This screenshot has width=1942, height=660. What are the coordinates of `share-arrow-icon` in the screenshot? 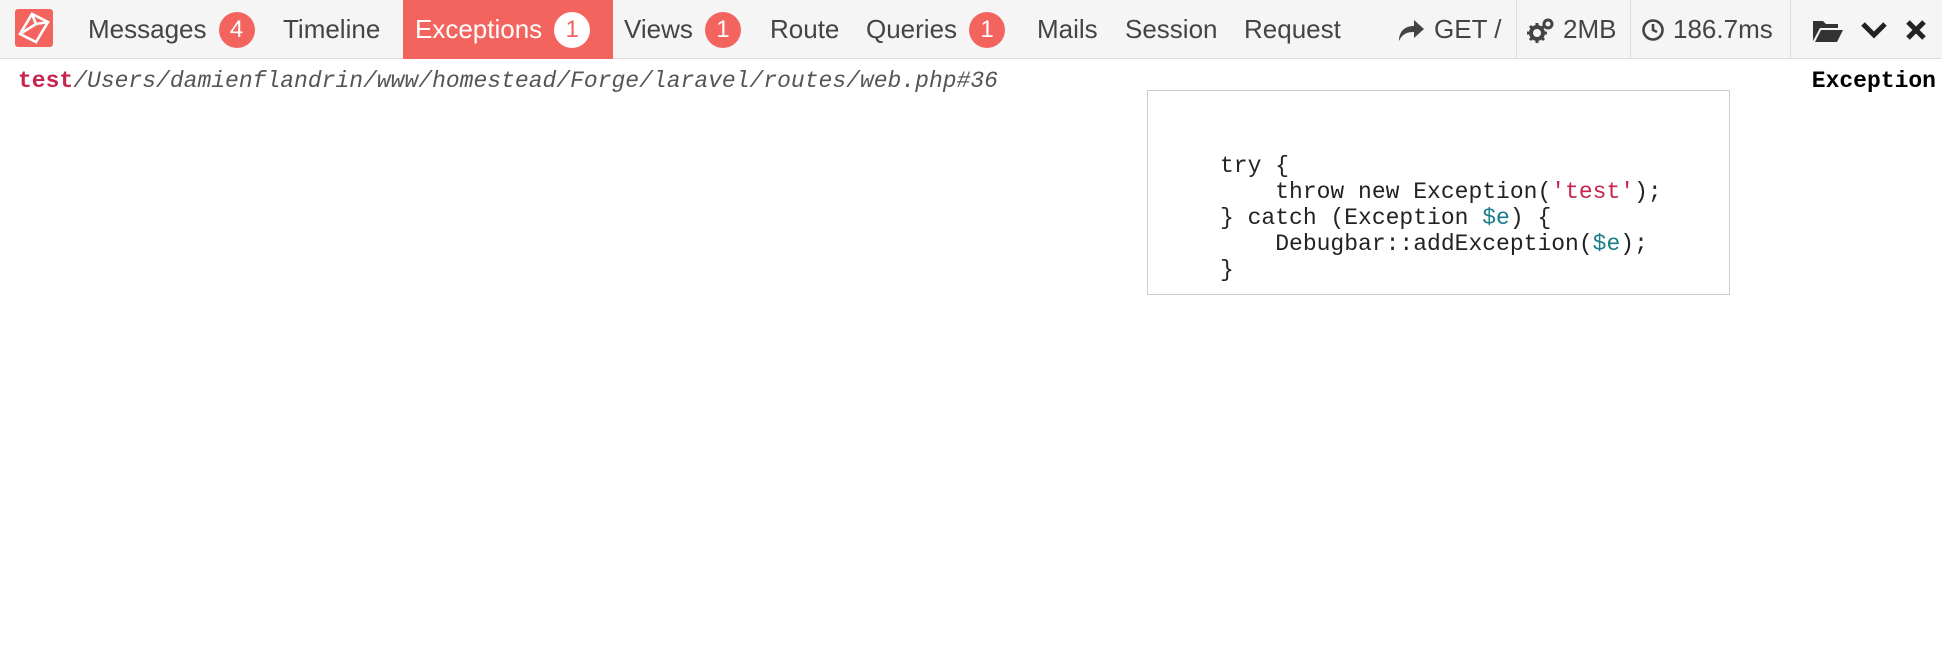 It's located at (1411, 30).